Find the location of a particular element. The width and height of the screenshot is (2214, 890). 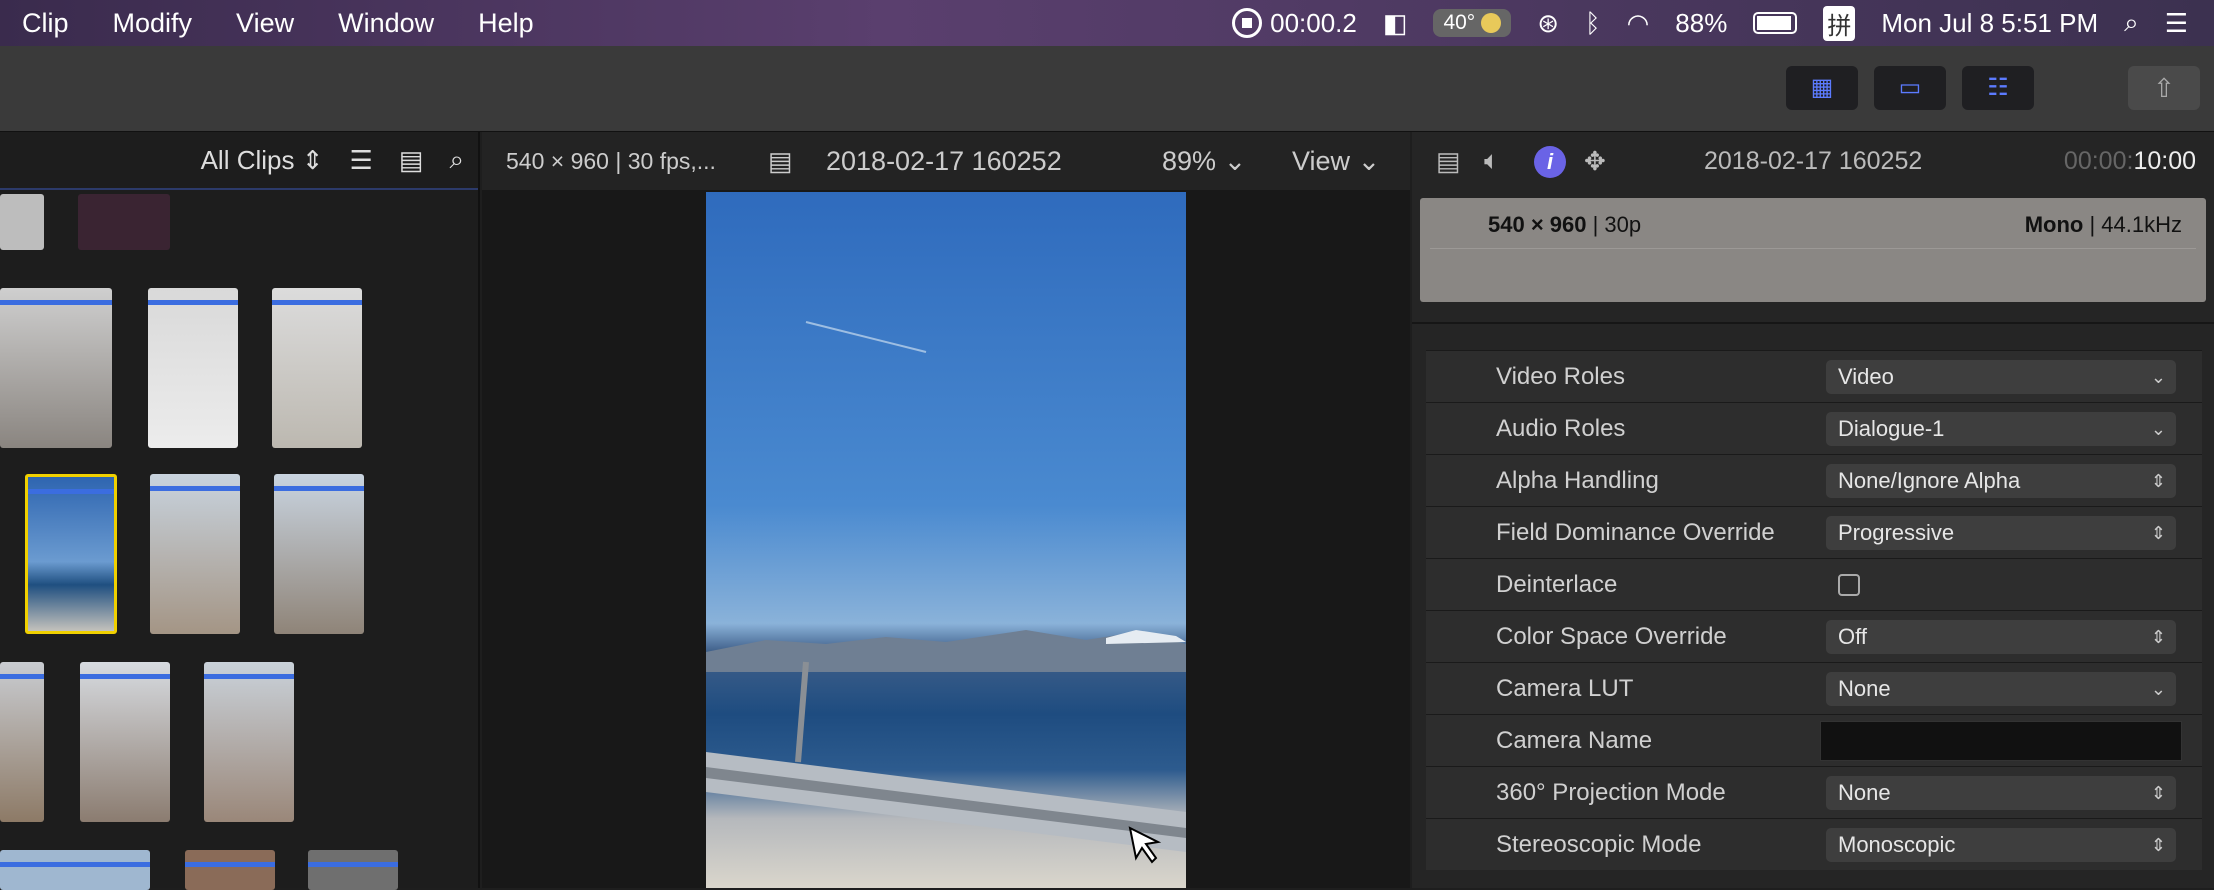

audio-roles-popup: Dialogue-1 ⌄ is located at coordinates (2001, 428).